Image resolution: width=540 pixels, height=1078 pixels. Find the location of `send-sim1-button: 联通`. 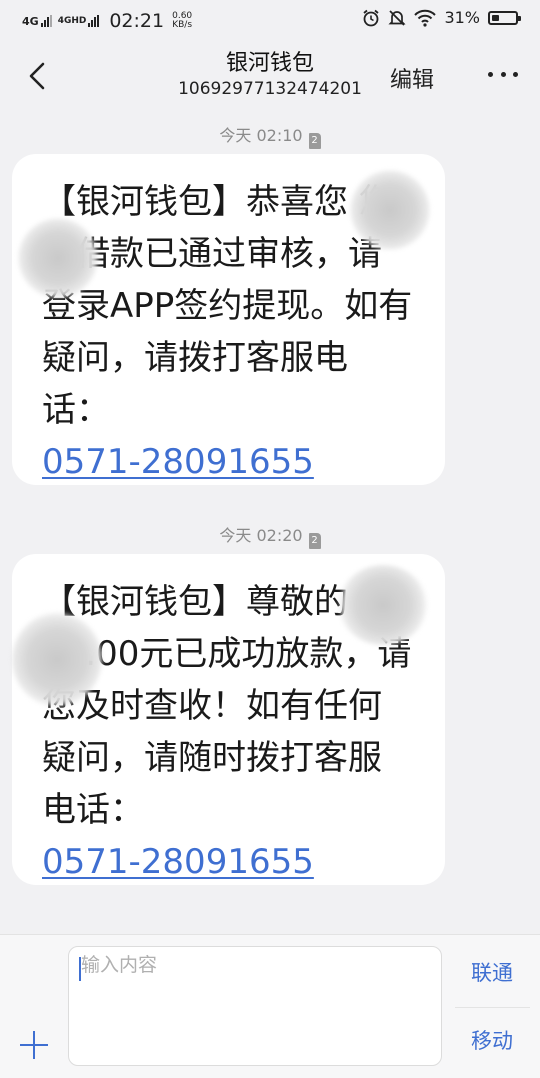

send-sim1-button: 联通 is located at coordinates (492, 972).